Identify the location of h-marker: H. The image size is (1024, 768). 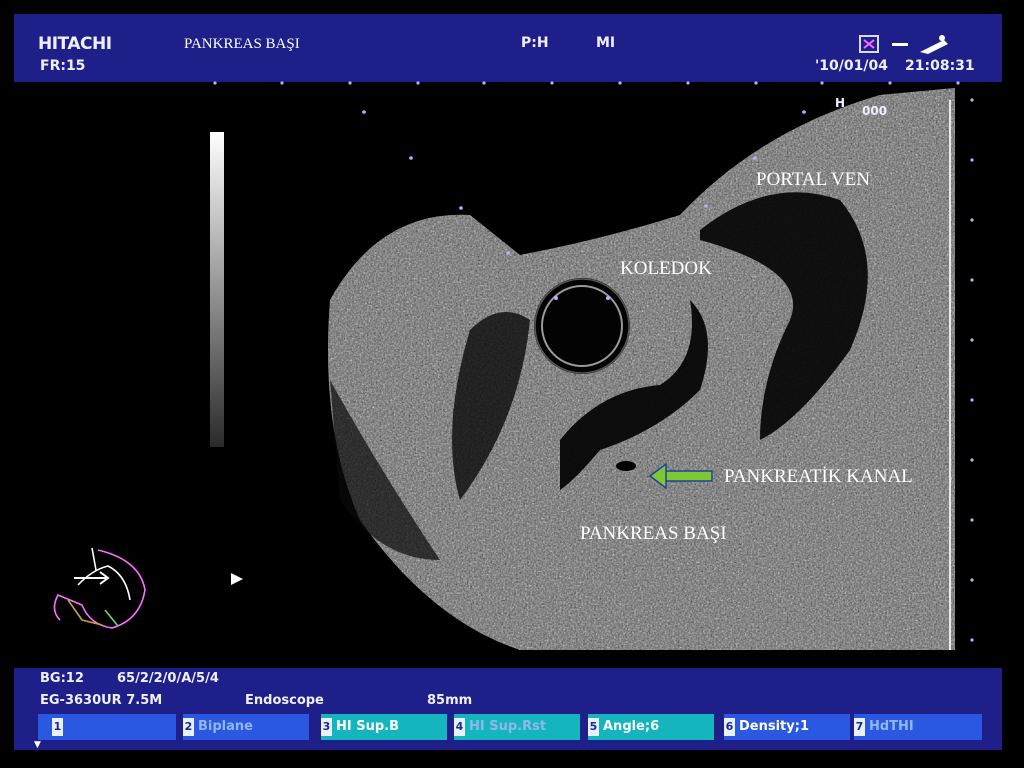
(840, 103).